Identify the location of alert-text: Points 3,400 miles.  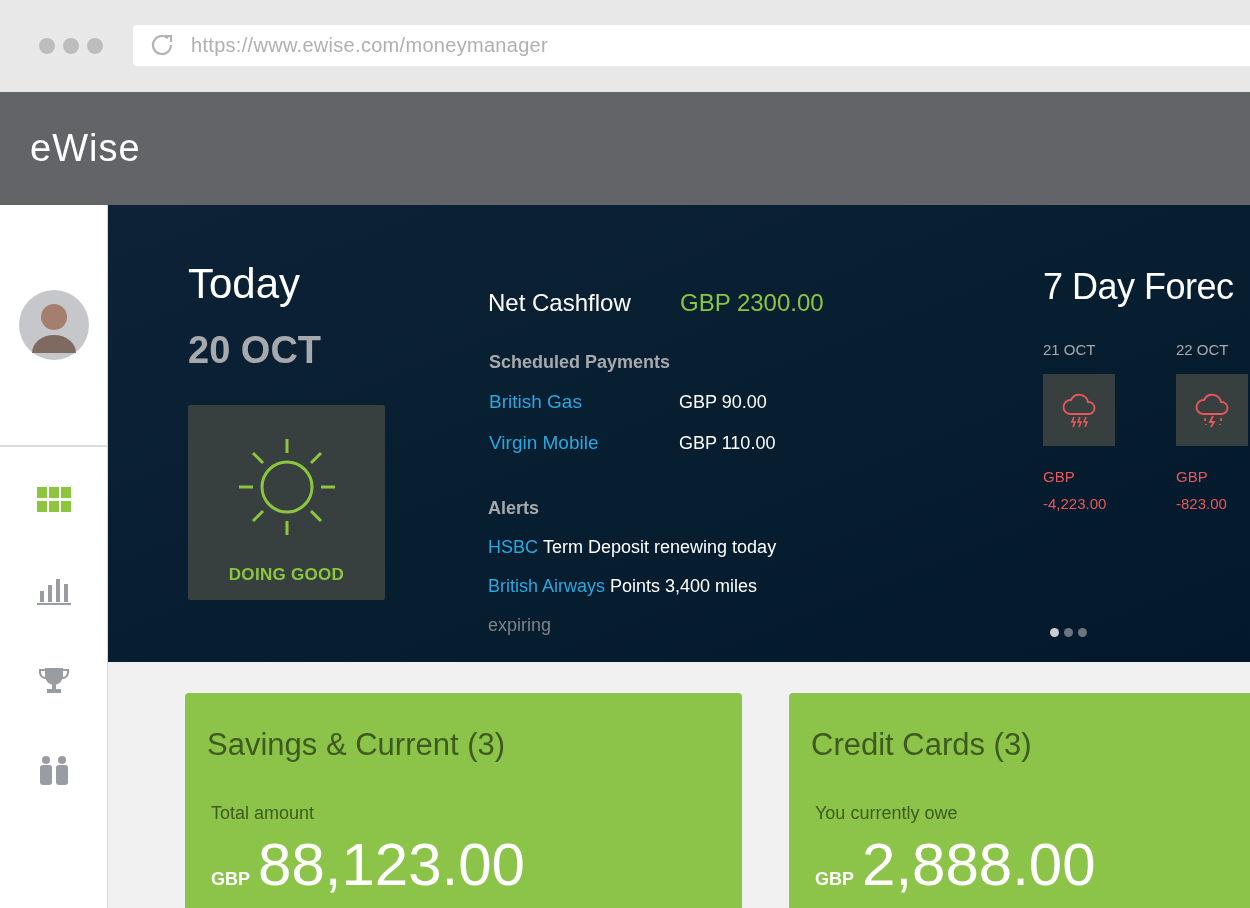
(684, 586).